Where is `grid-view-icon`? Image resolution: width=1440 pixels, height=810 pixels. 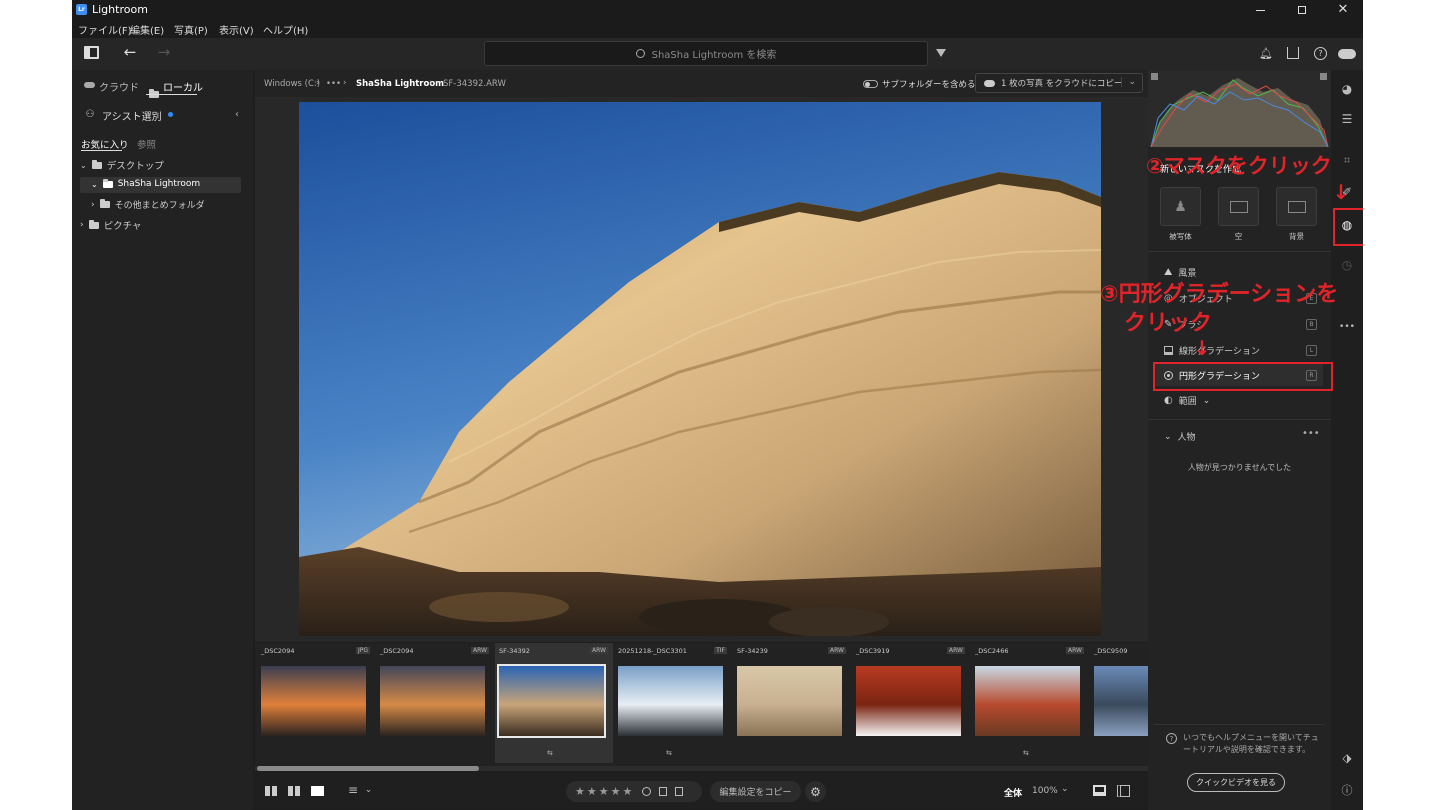 grid-view-icon is located at coordinates (271, 791).